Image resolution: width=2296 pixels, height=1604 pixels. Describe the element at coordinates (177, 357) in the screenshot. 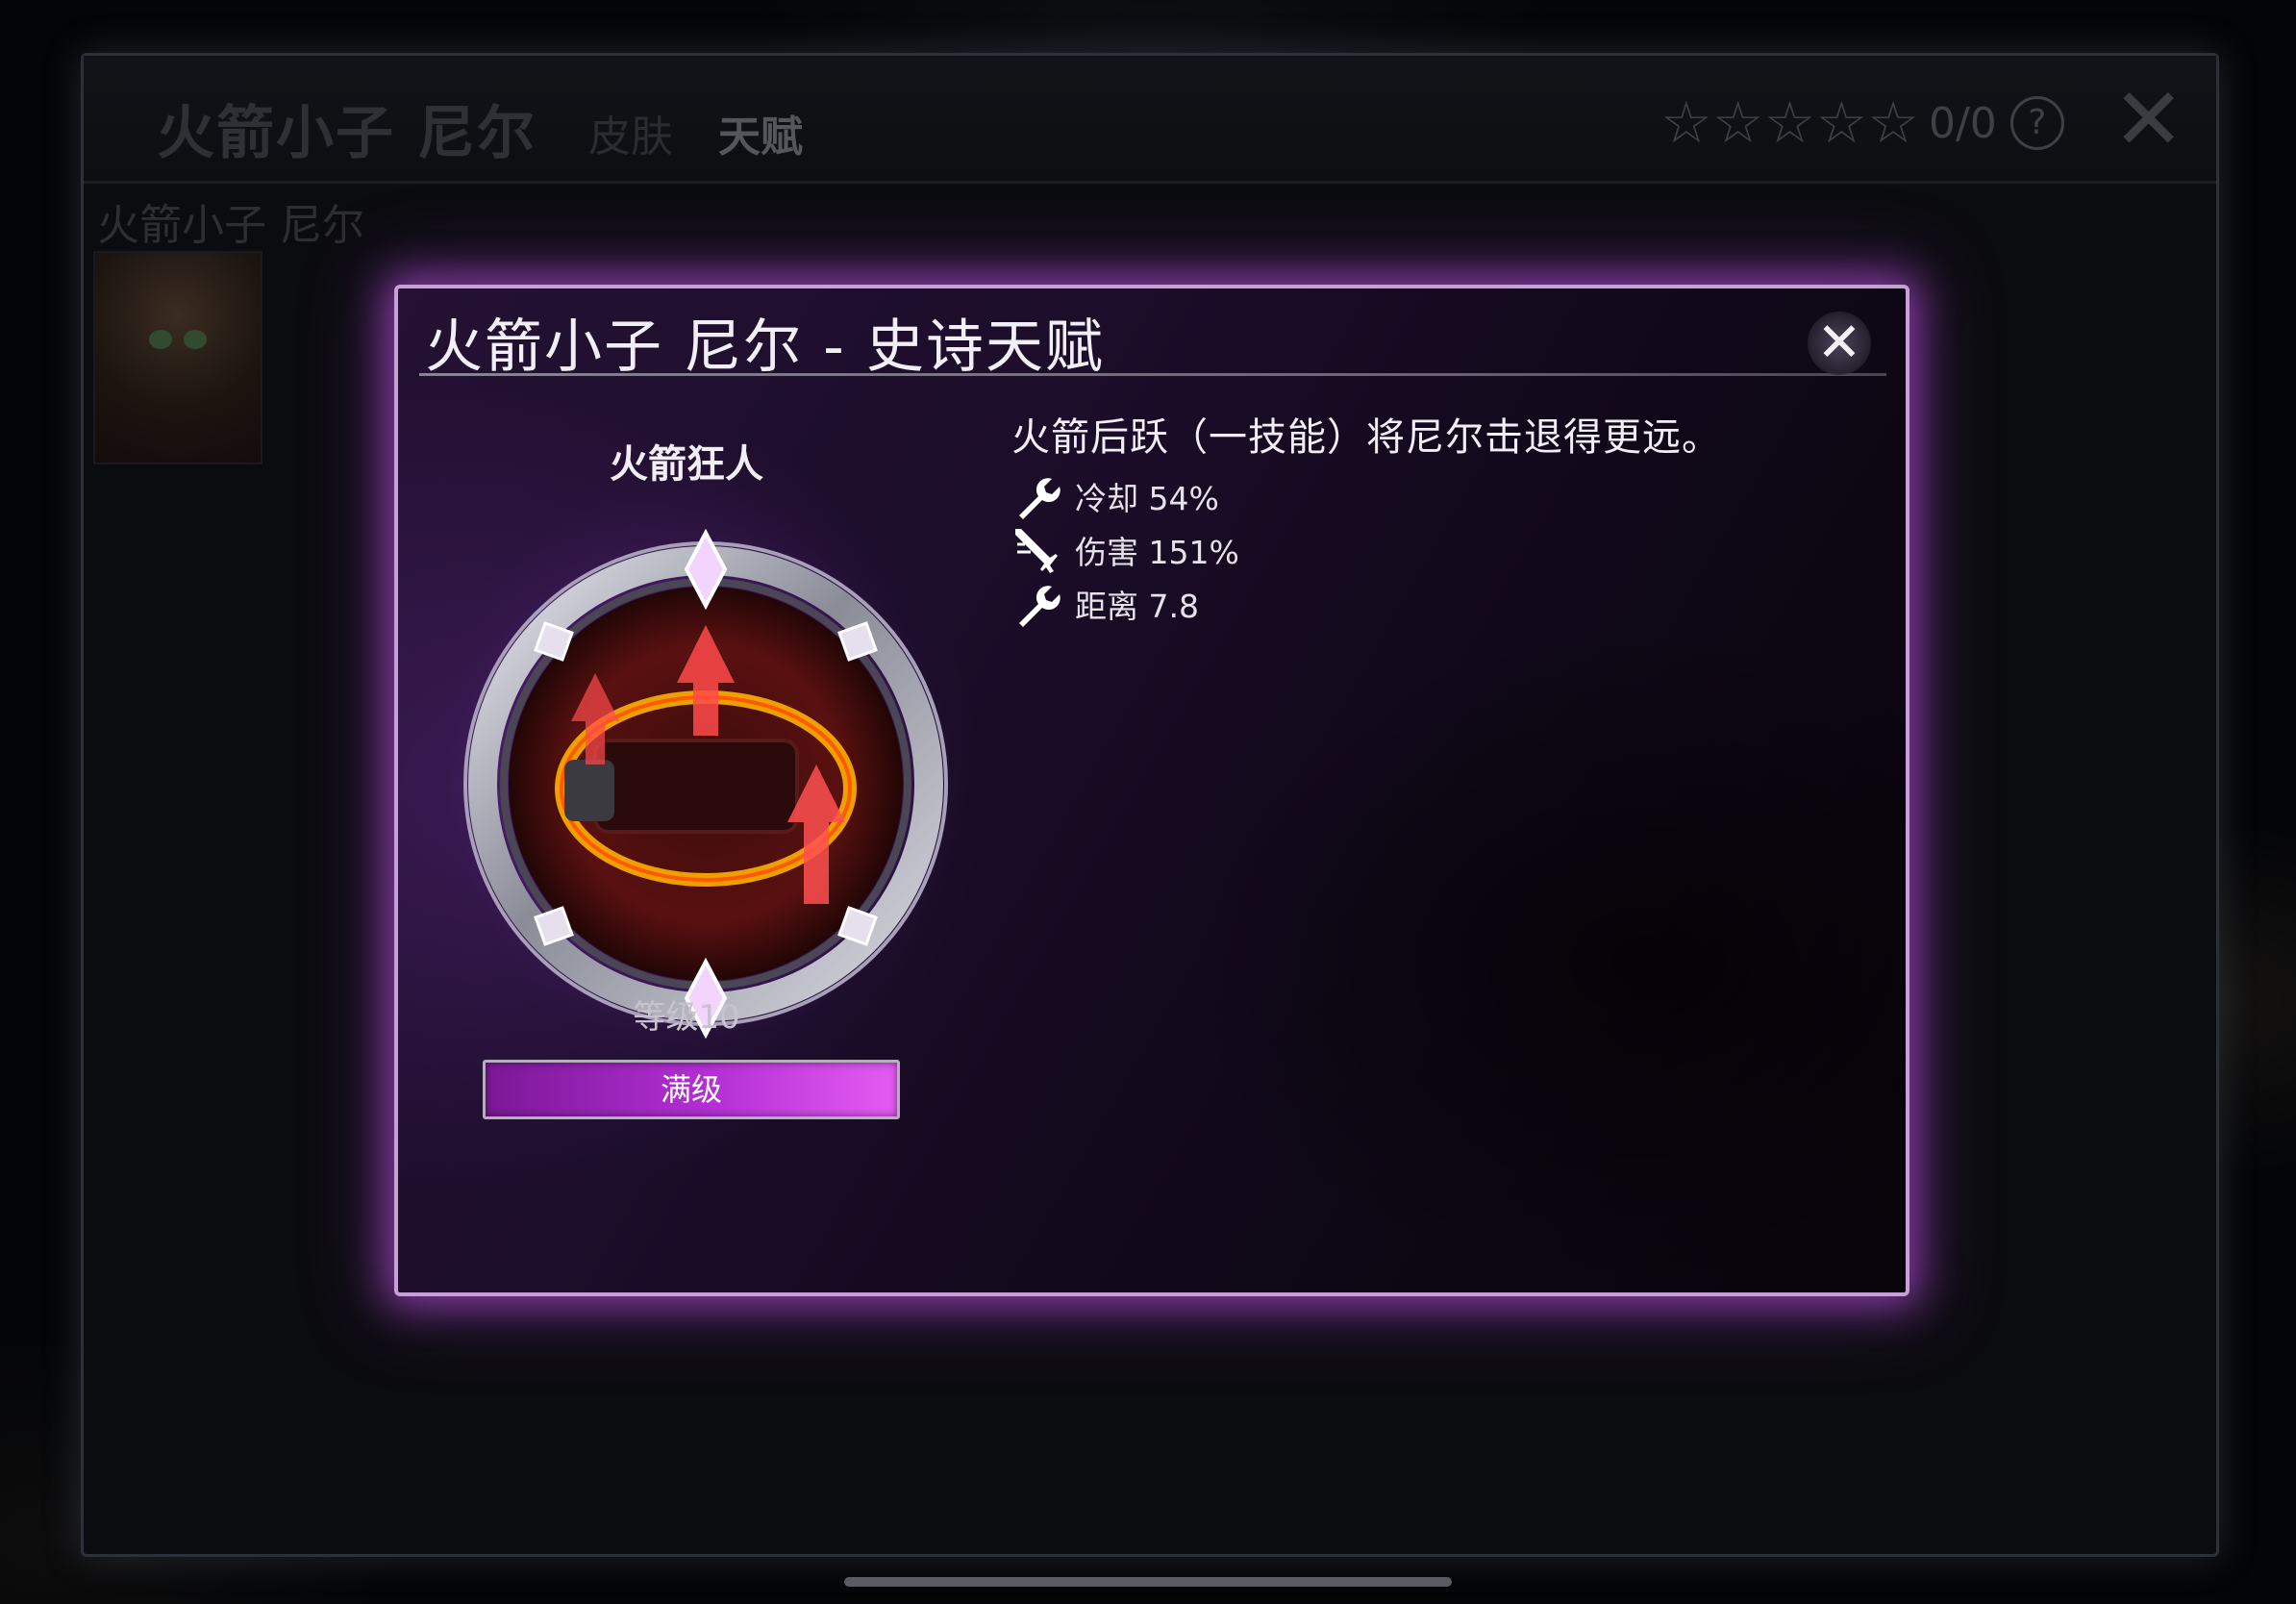

I see `hero-portrait` at that location.